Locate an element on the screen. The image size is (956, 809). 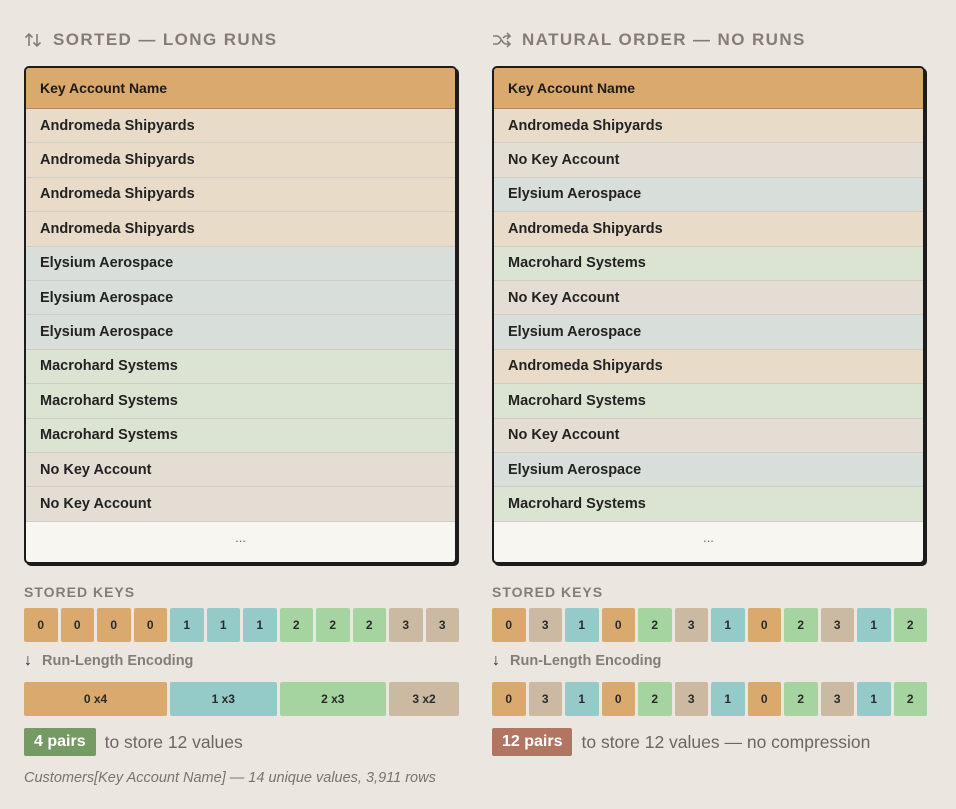
sorted-heading: SORTED — LONG RUNS is located at coordinates (151, 40).